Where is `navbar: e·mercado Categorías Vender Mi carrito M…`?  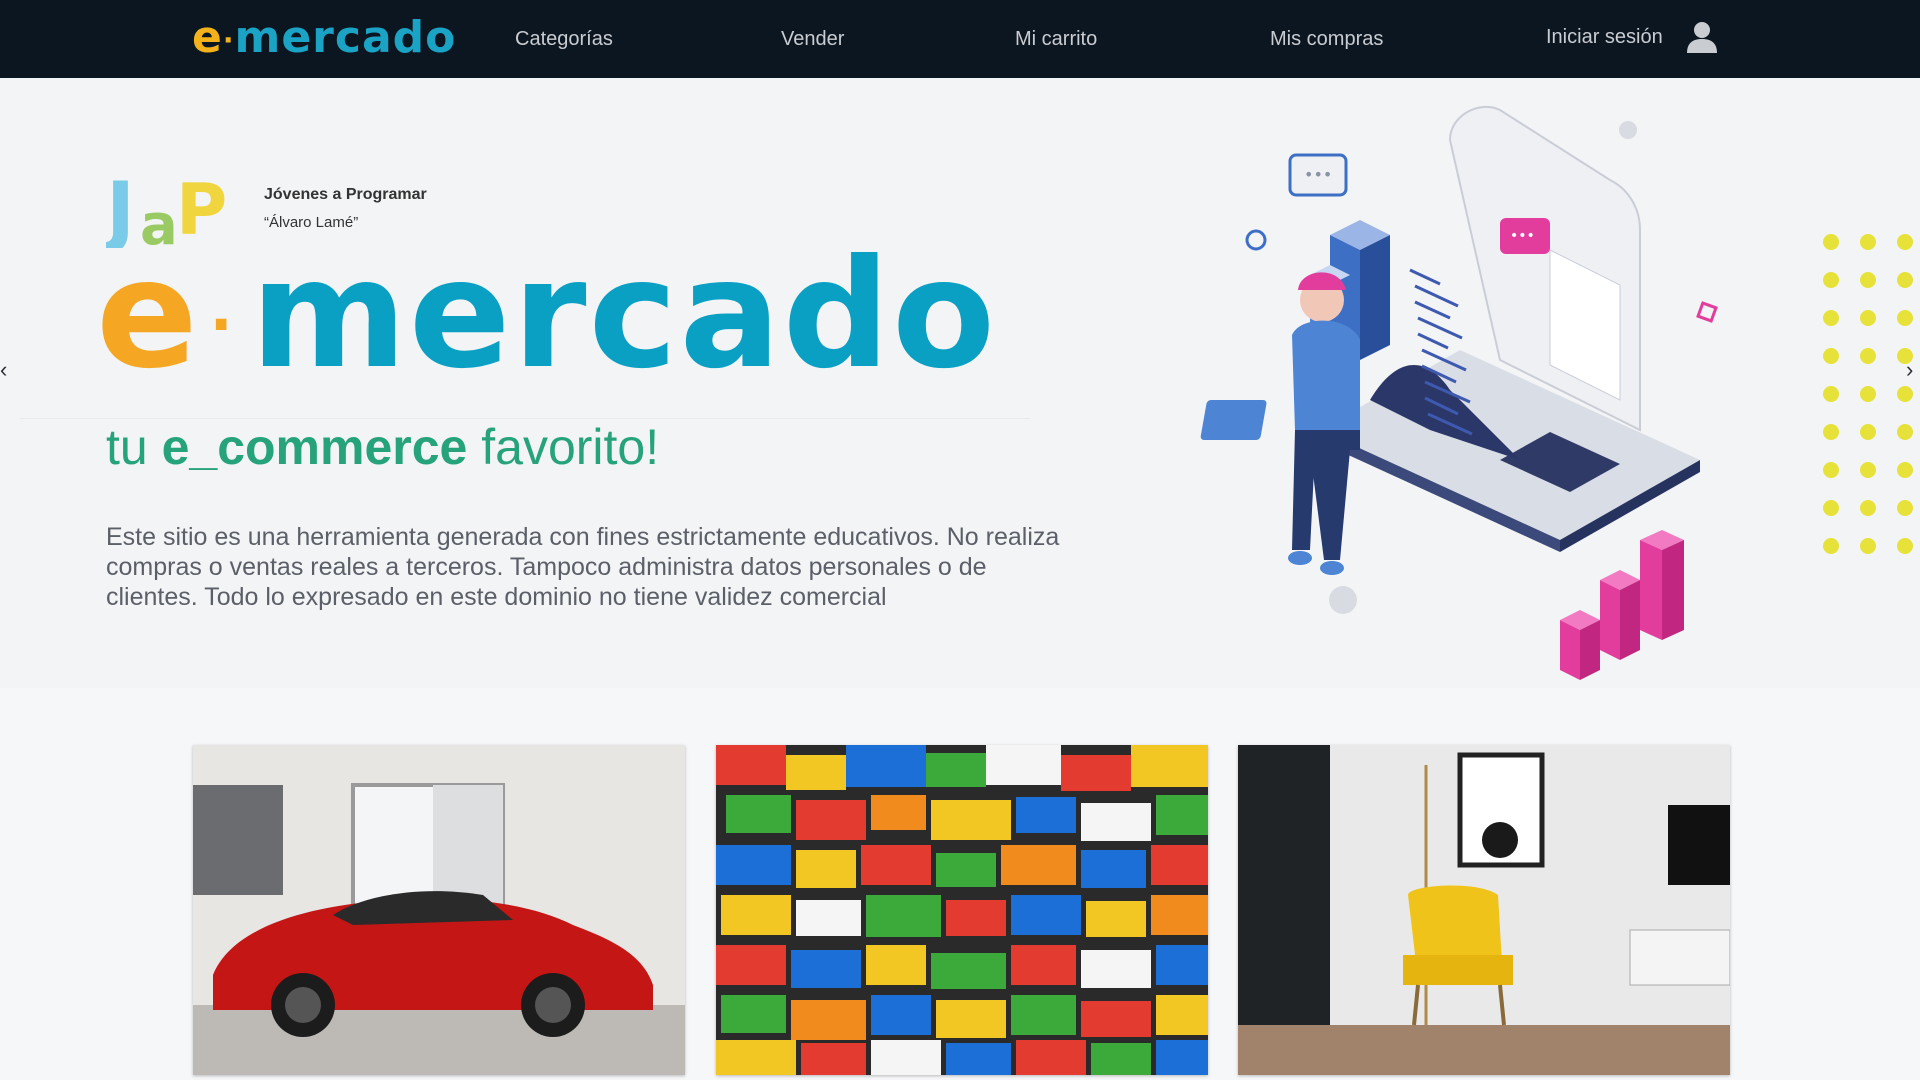 navbar: e·mercado Categorías Vender Mi carrito M… is located at coordinates (960, 39).